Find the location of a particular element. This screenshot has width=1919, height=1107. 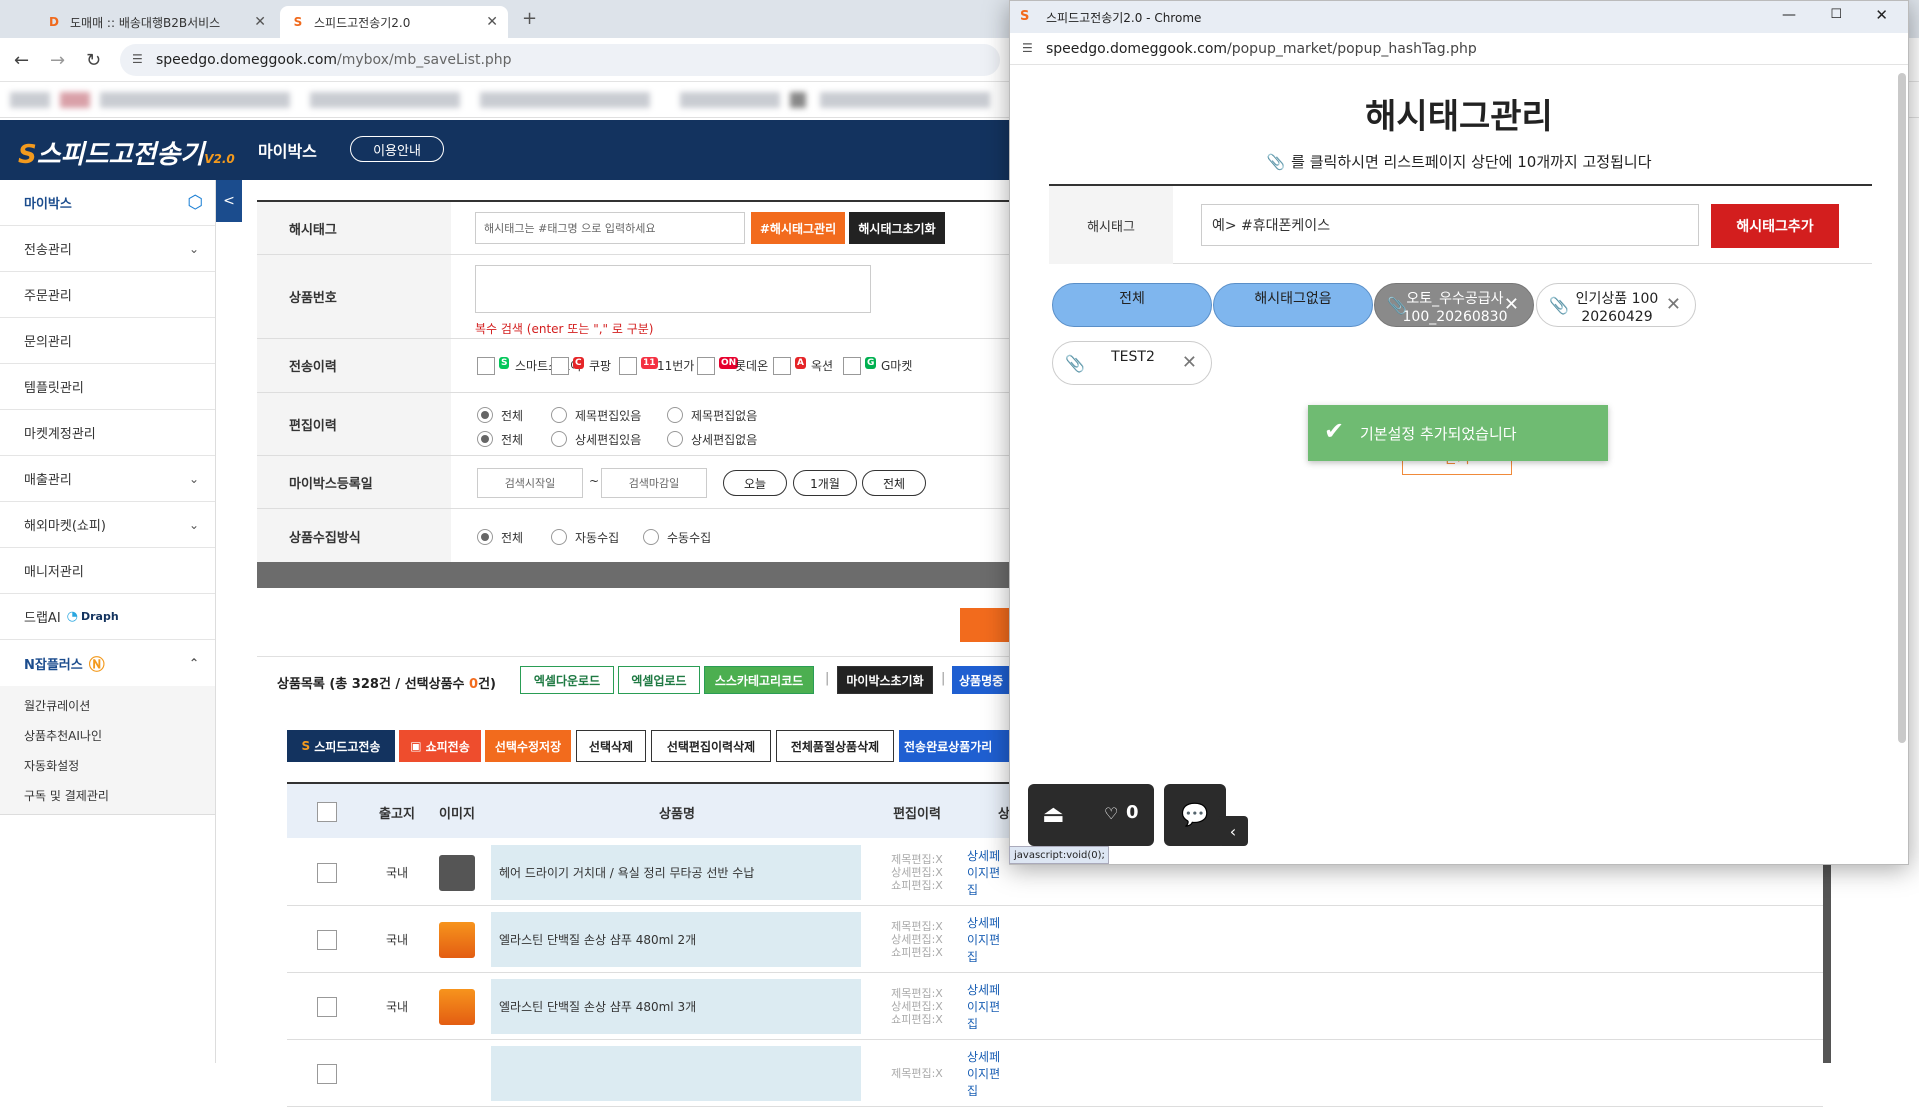

product-number-input is located at coordinates (673, 289).